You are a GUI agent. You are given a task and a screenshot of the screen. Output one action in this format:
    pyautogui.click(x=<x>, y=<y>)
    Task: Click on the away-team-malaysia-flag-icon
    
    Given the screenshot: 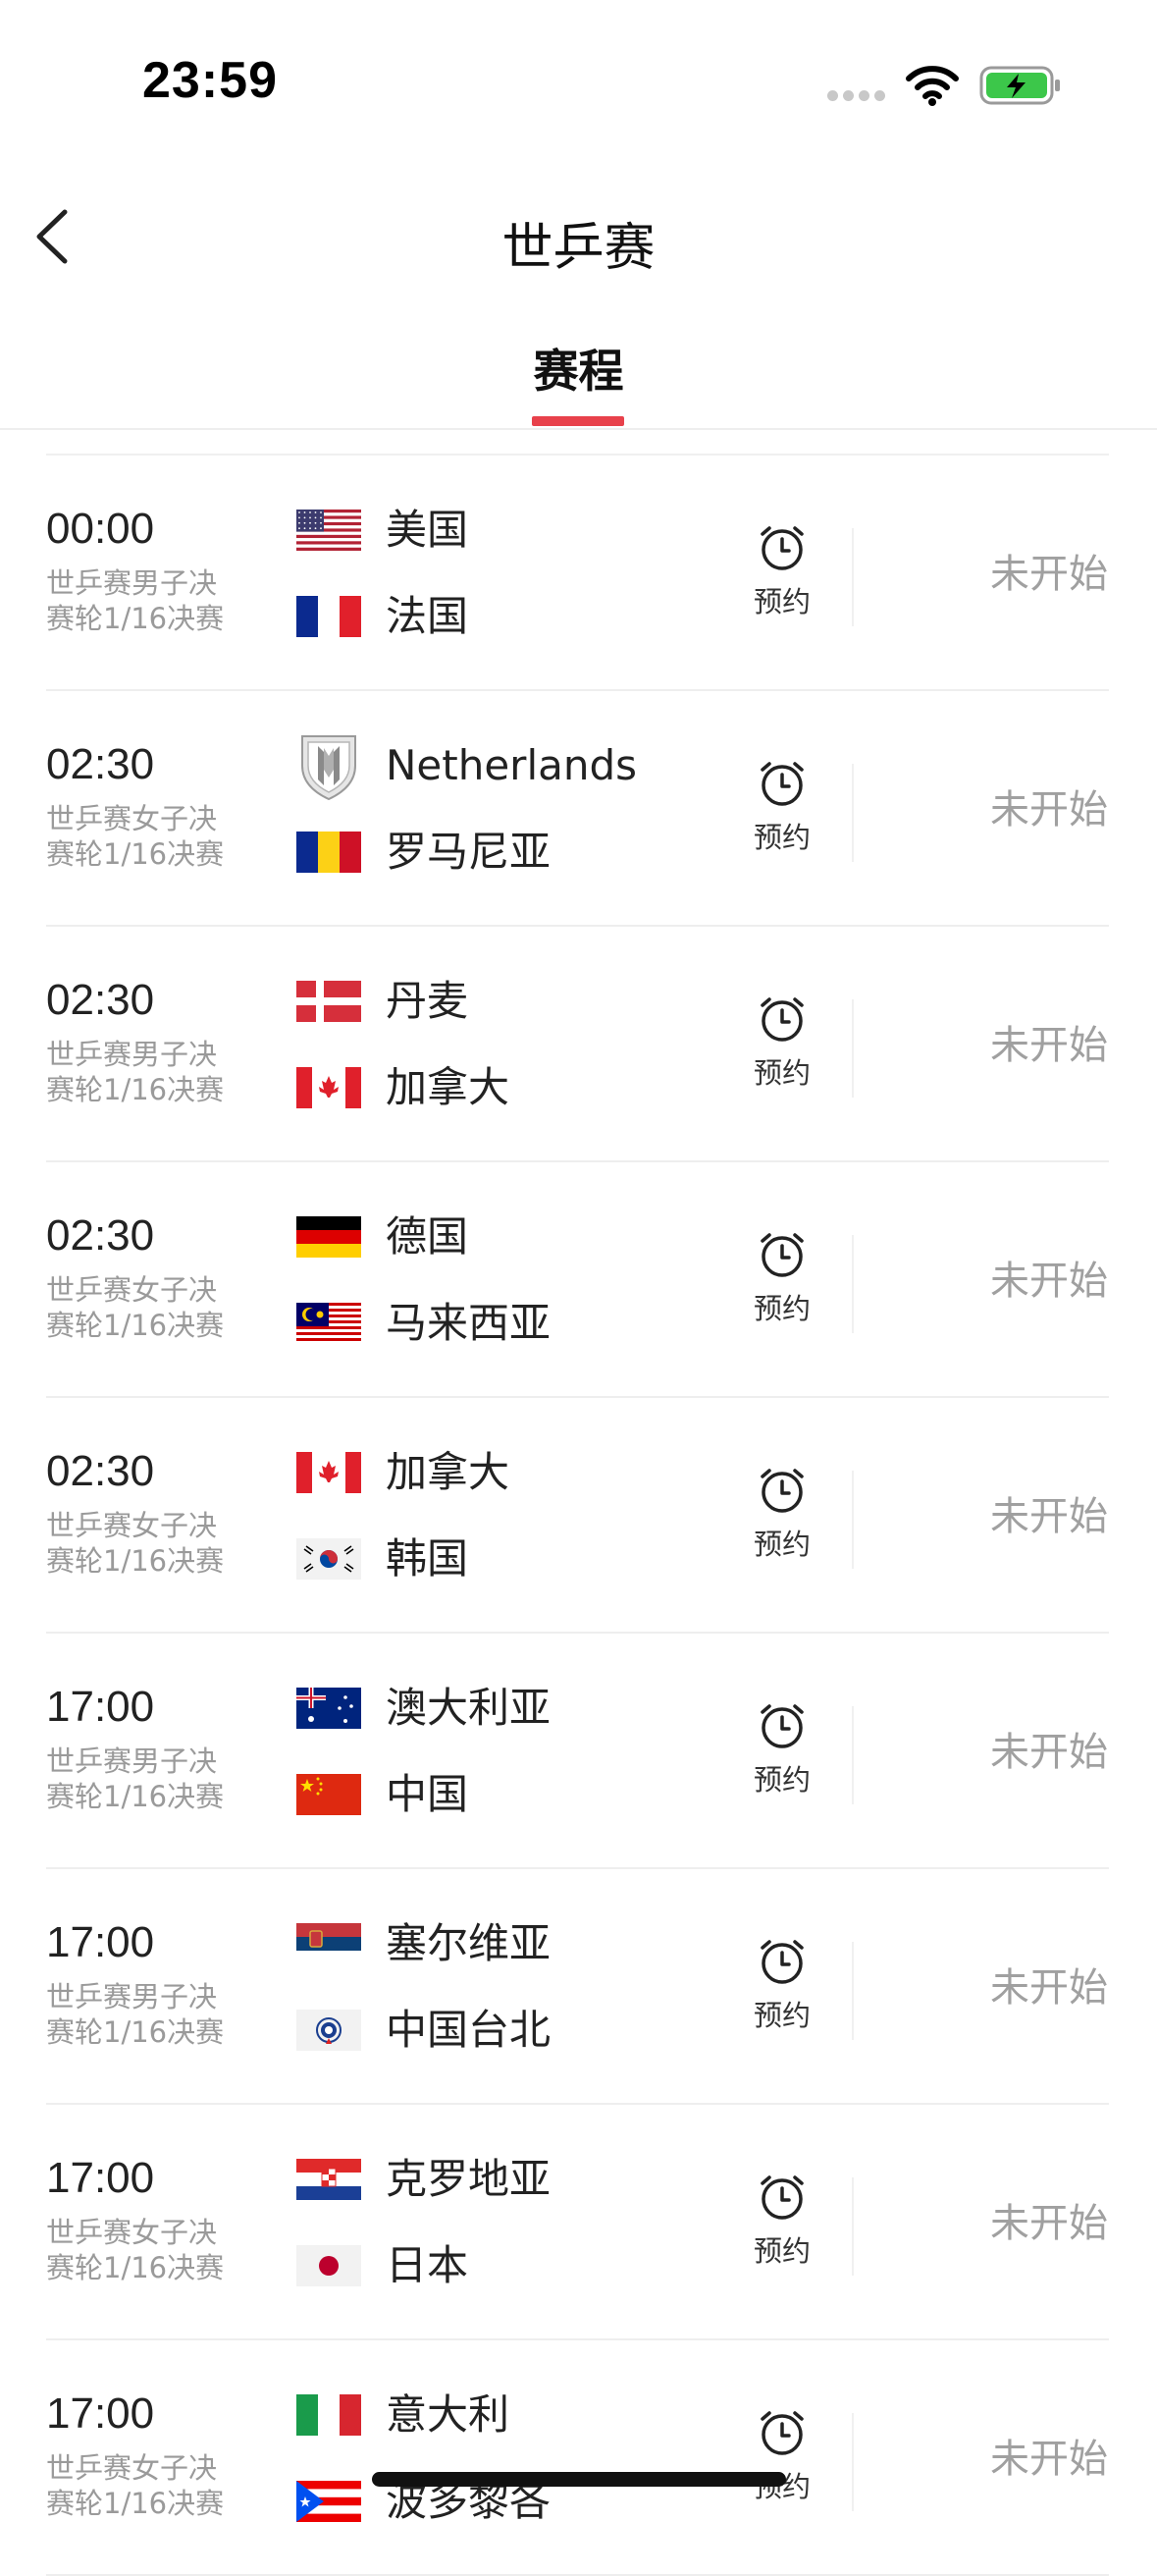 What is the action you would take?
    pyautogui.click(x=329, y=1323)
    